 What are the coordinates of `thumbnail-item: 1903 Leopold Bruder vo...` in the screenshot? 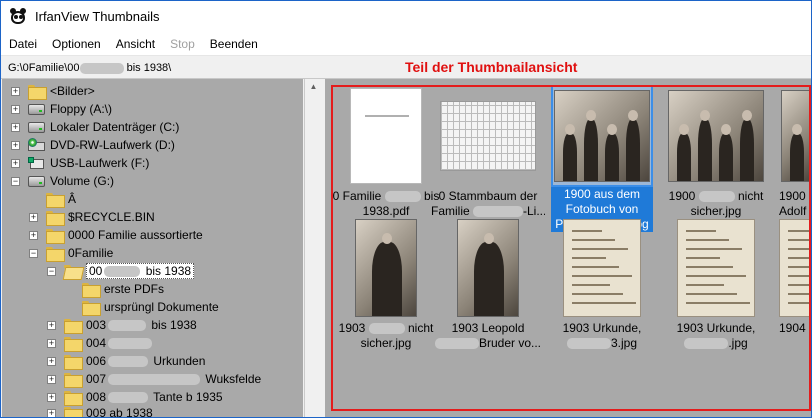 It's located at (487, 283).